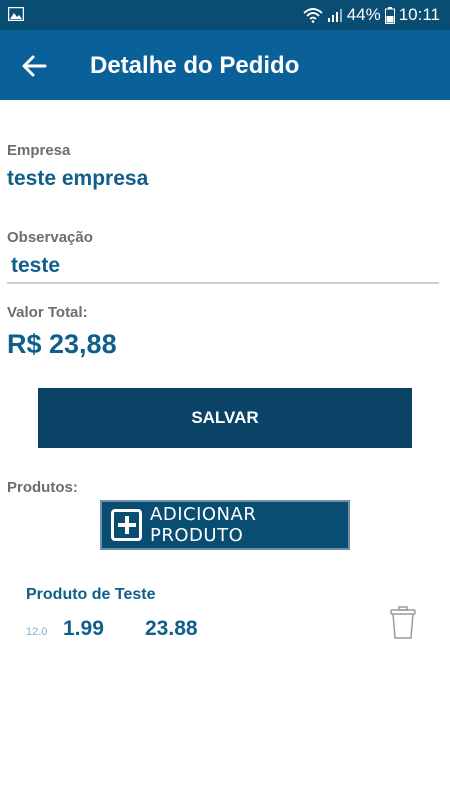 The height and width of the screenshot is (800, 450). I want to click on save-button: SALVAR, so click(225, 418).